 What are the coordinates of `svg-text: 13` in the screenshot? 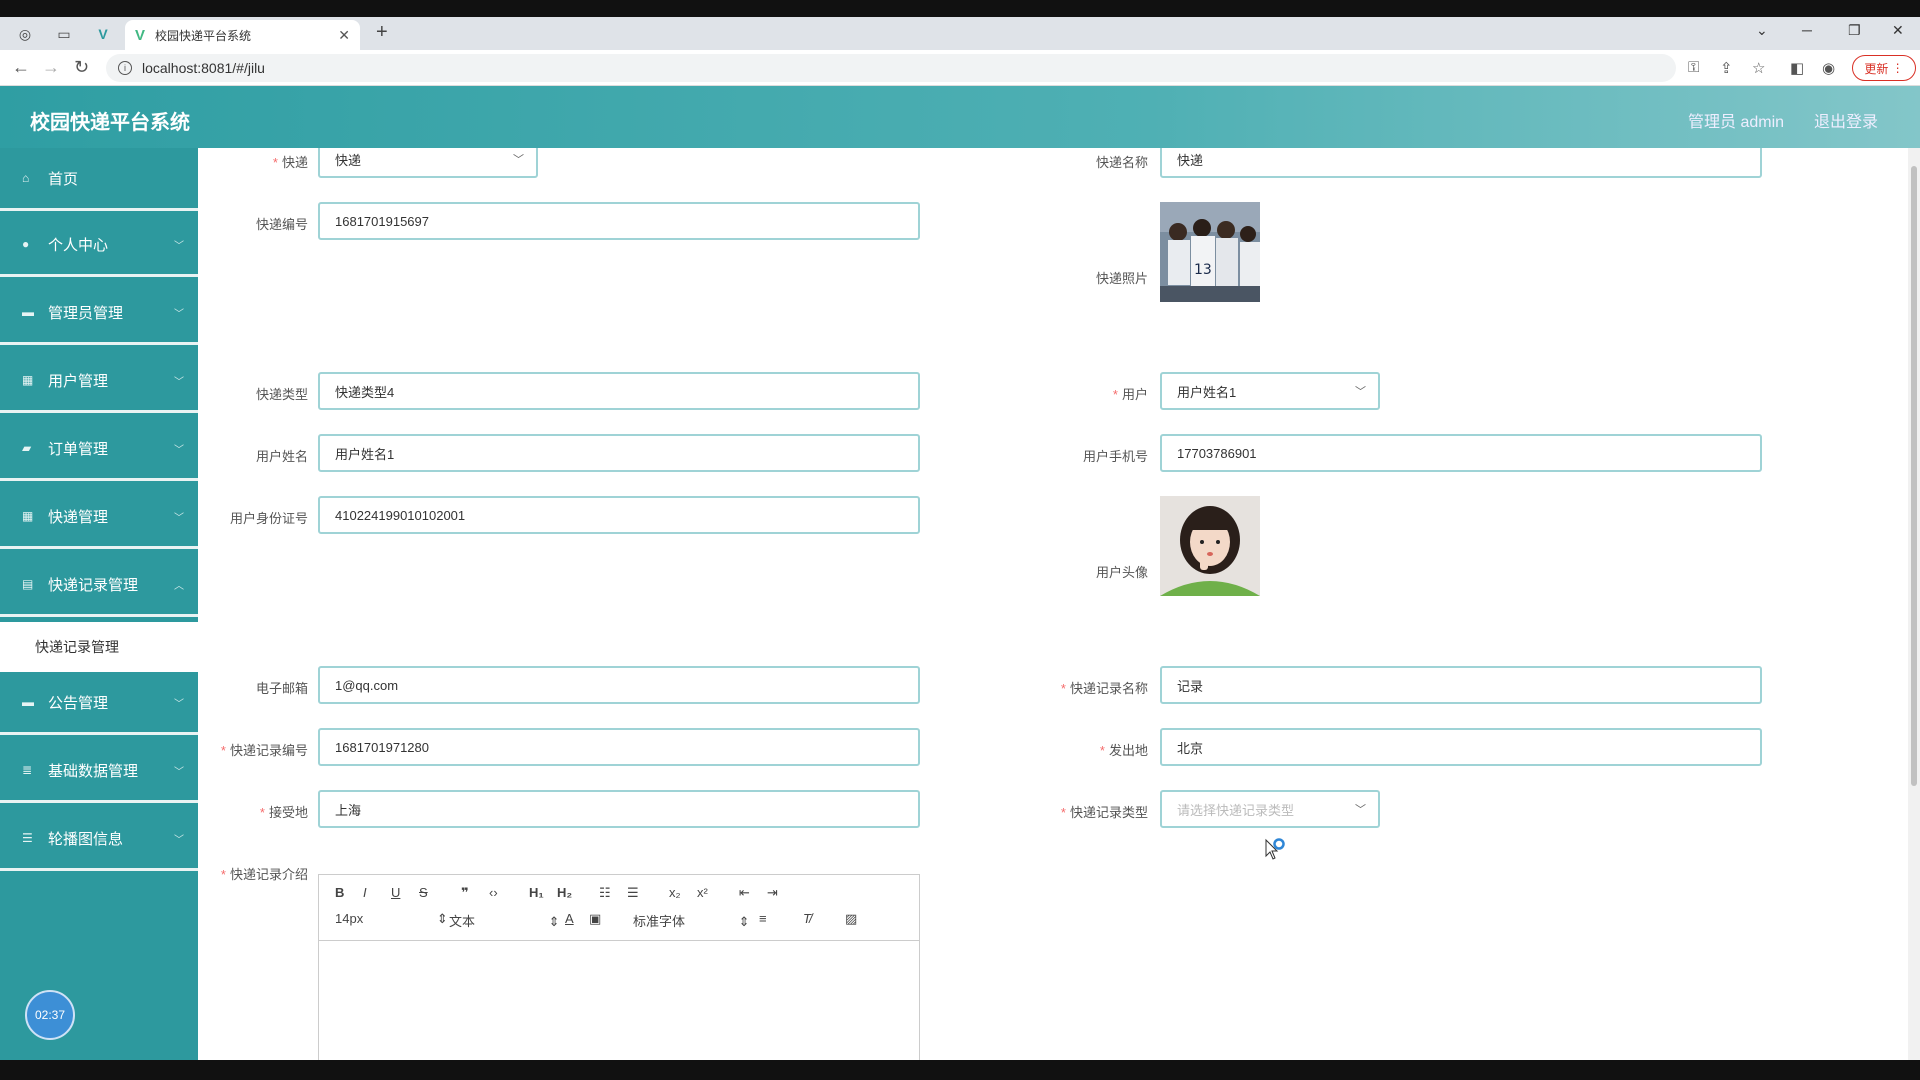 It's located at (1203, 270).